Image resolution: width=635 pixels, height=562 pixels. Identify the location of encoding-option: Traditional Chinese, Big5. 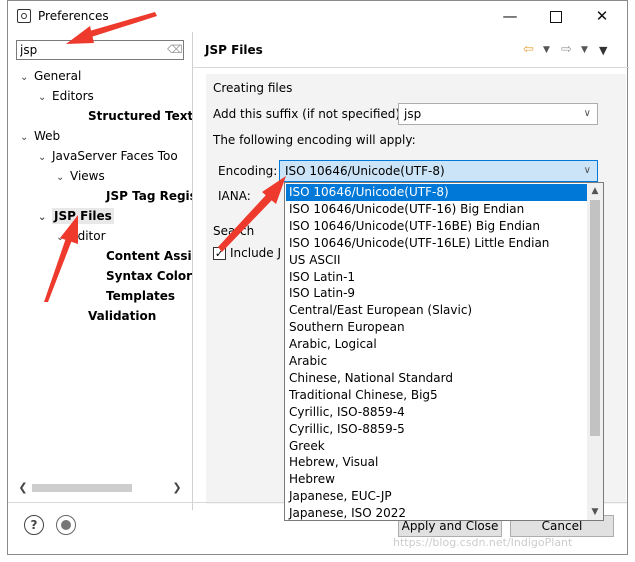
(436, 395).